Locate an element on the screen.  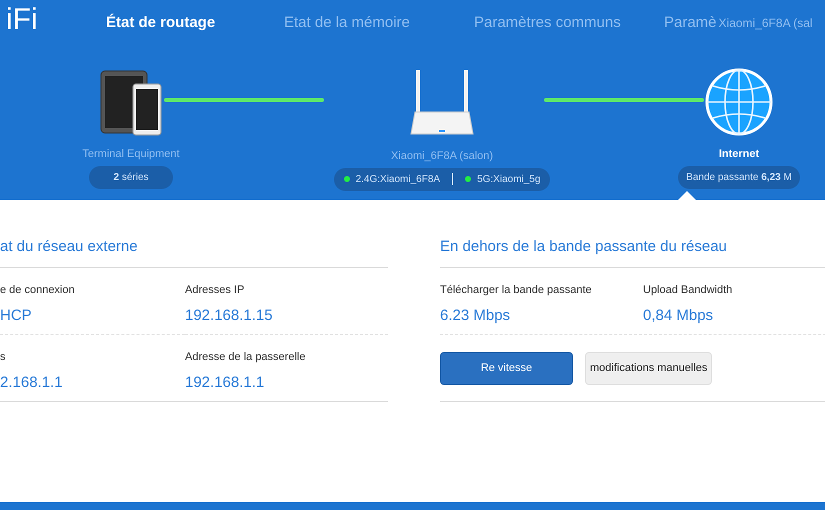
manual-settings-button: modifications manuelles is located at coordinates (648, 368).